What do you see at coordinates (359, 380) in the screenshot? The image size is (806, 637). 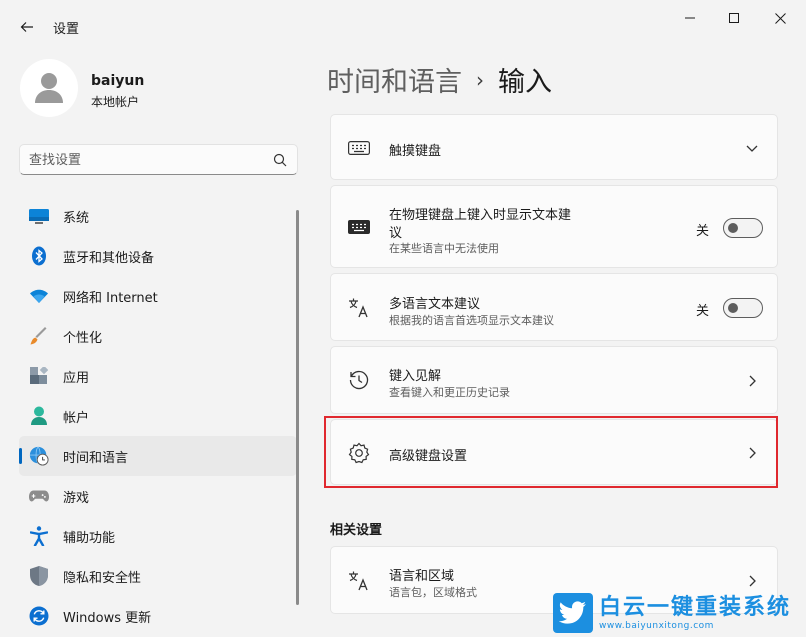 I see `history-icon` at bounding box center [359, 380].